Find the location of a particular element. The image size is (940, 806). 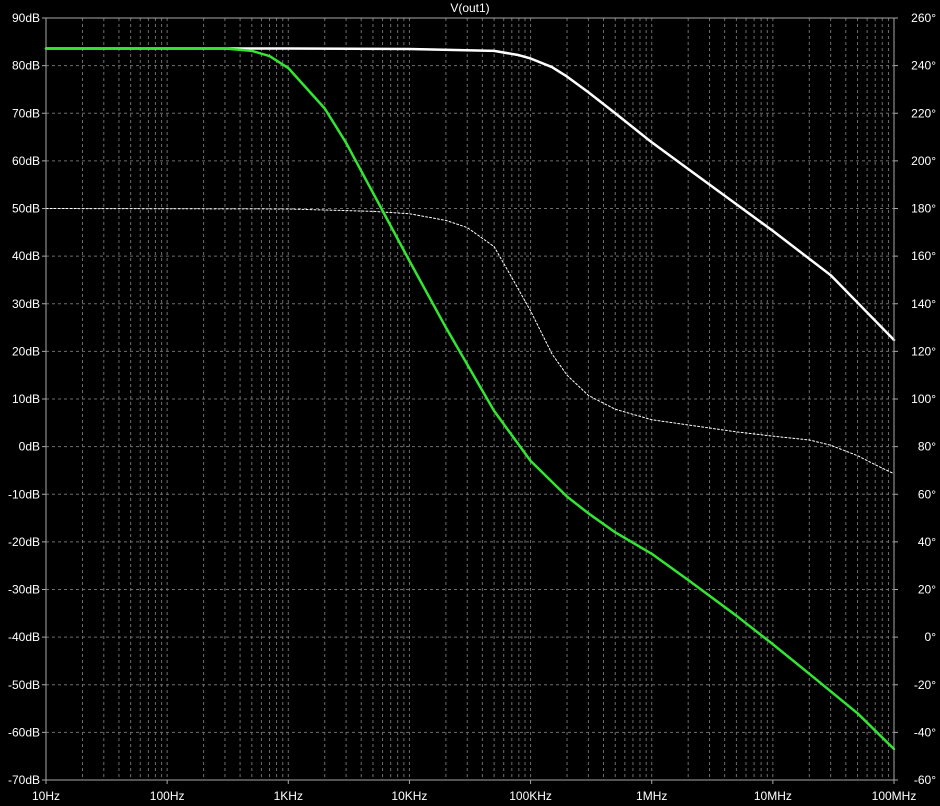

y-left-tick-label: 10dB is located at coordinates (26, 399).